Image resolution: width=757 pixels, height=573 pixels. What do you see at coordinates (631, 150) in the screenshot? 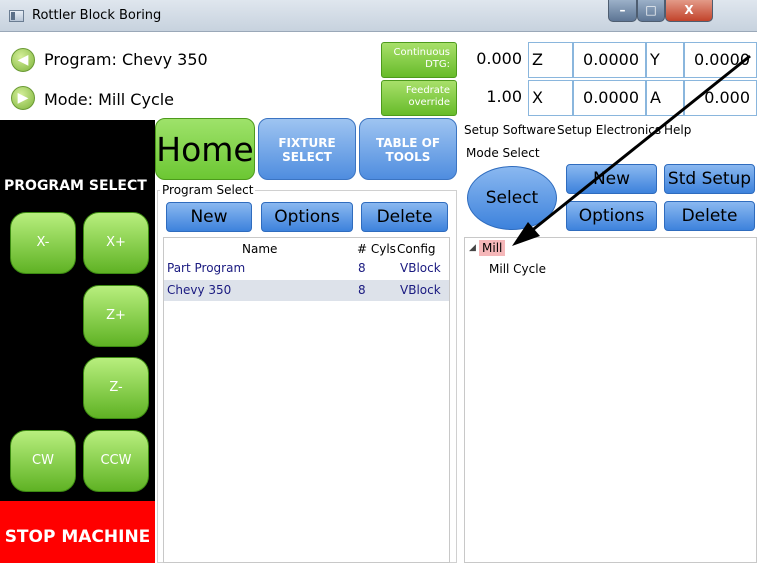
I see `annotation-arrow` at bounding box center [631, 150].